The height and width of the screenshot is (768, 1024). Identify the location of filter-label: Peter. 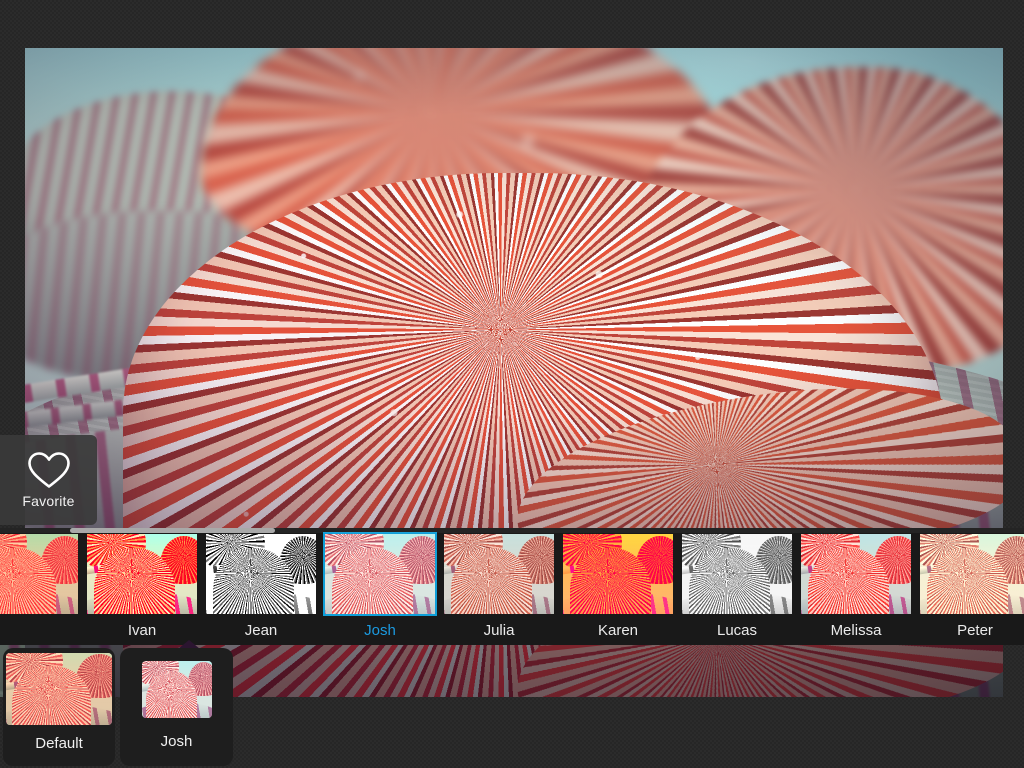
(975, 630).